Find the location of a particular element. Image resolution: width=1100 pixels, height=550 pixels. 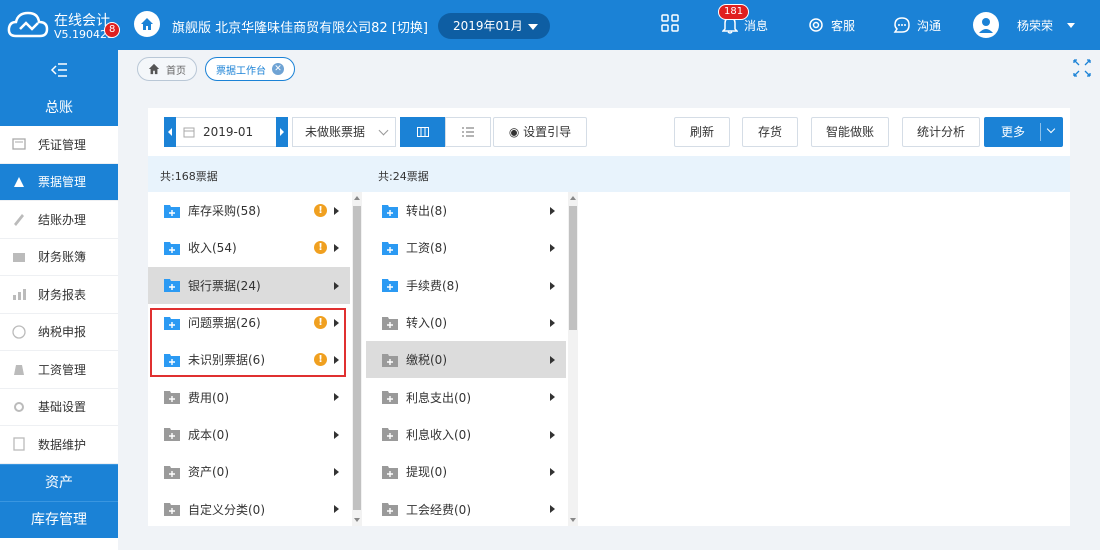

setup-guide-label: 设置引导 is located at coordinates (547, 132).